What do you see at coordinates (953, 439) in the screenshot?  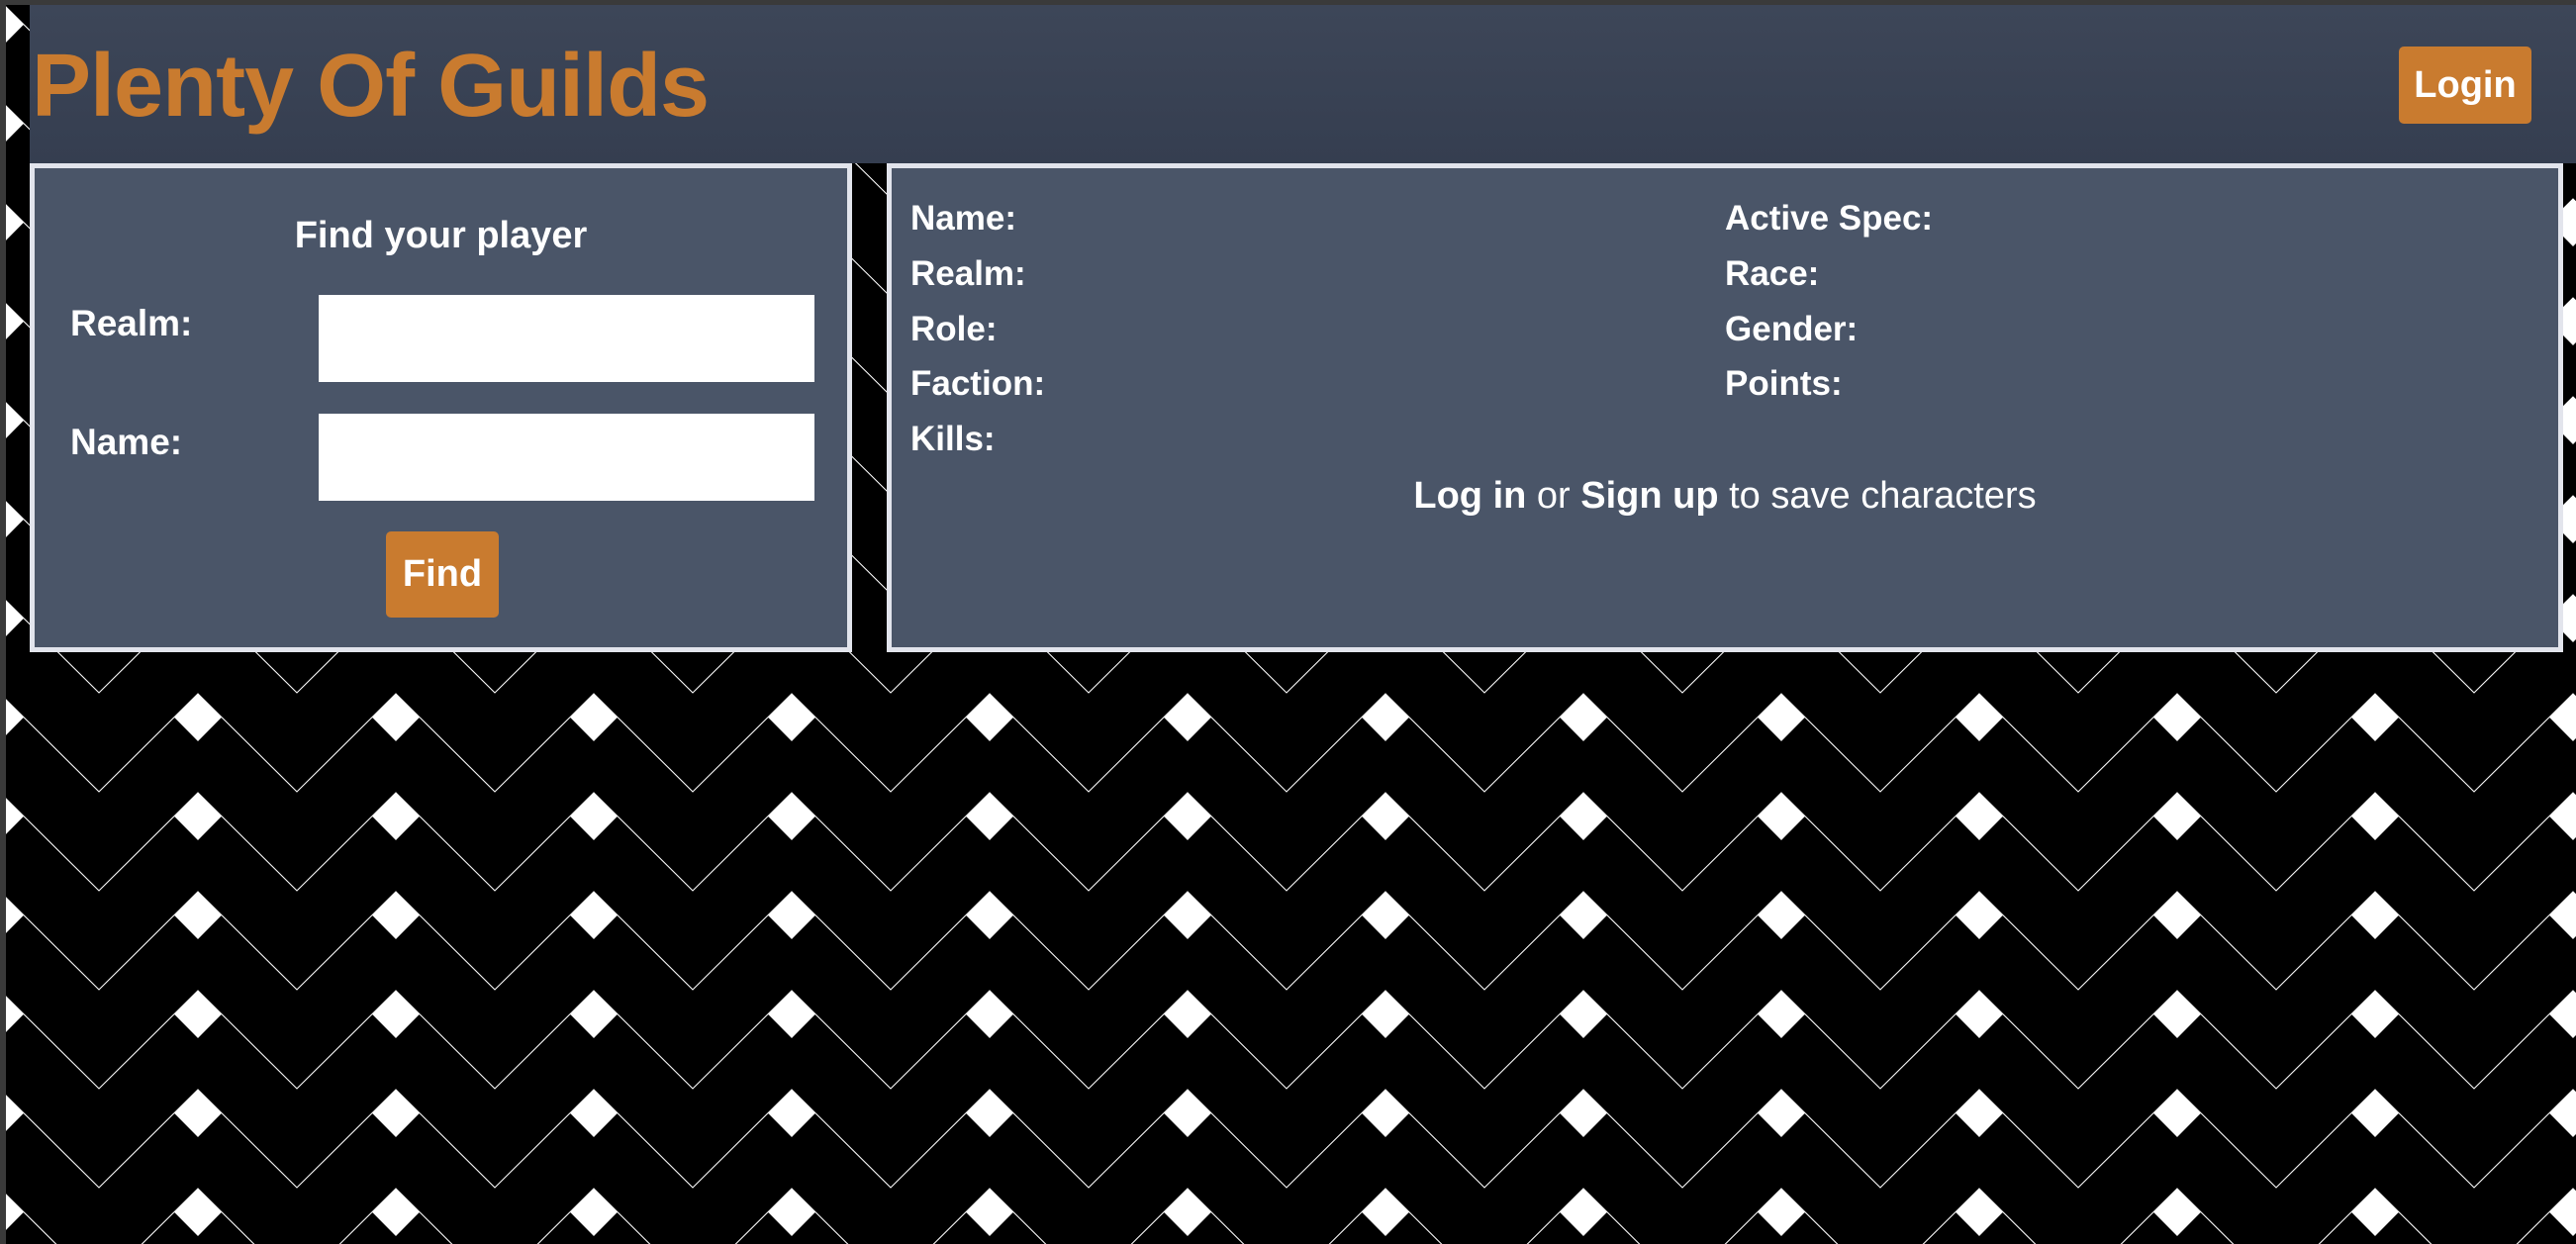 I see `info-kills-label: Kills:` at bounding box center [953, 439].